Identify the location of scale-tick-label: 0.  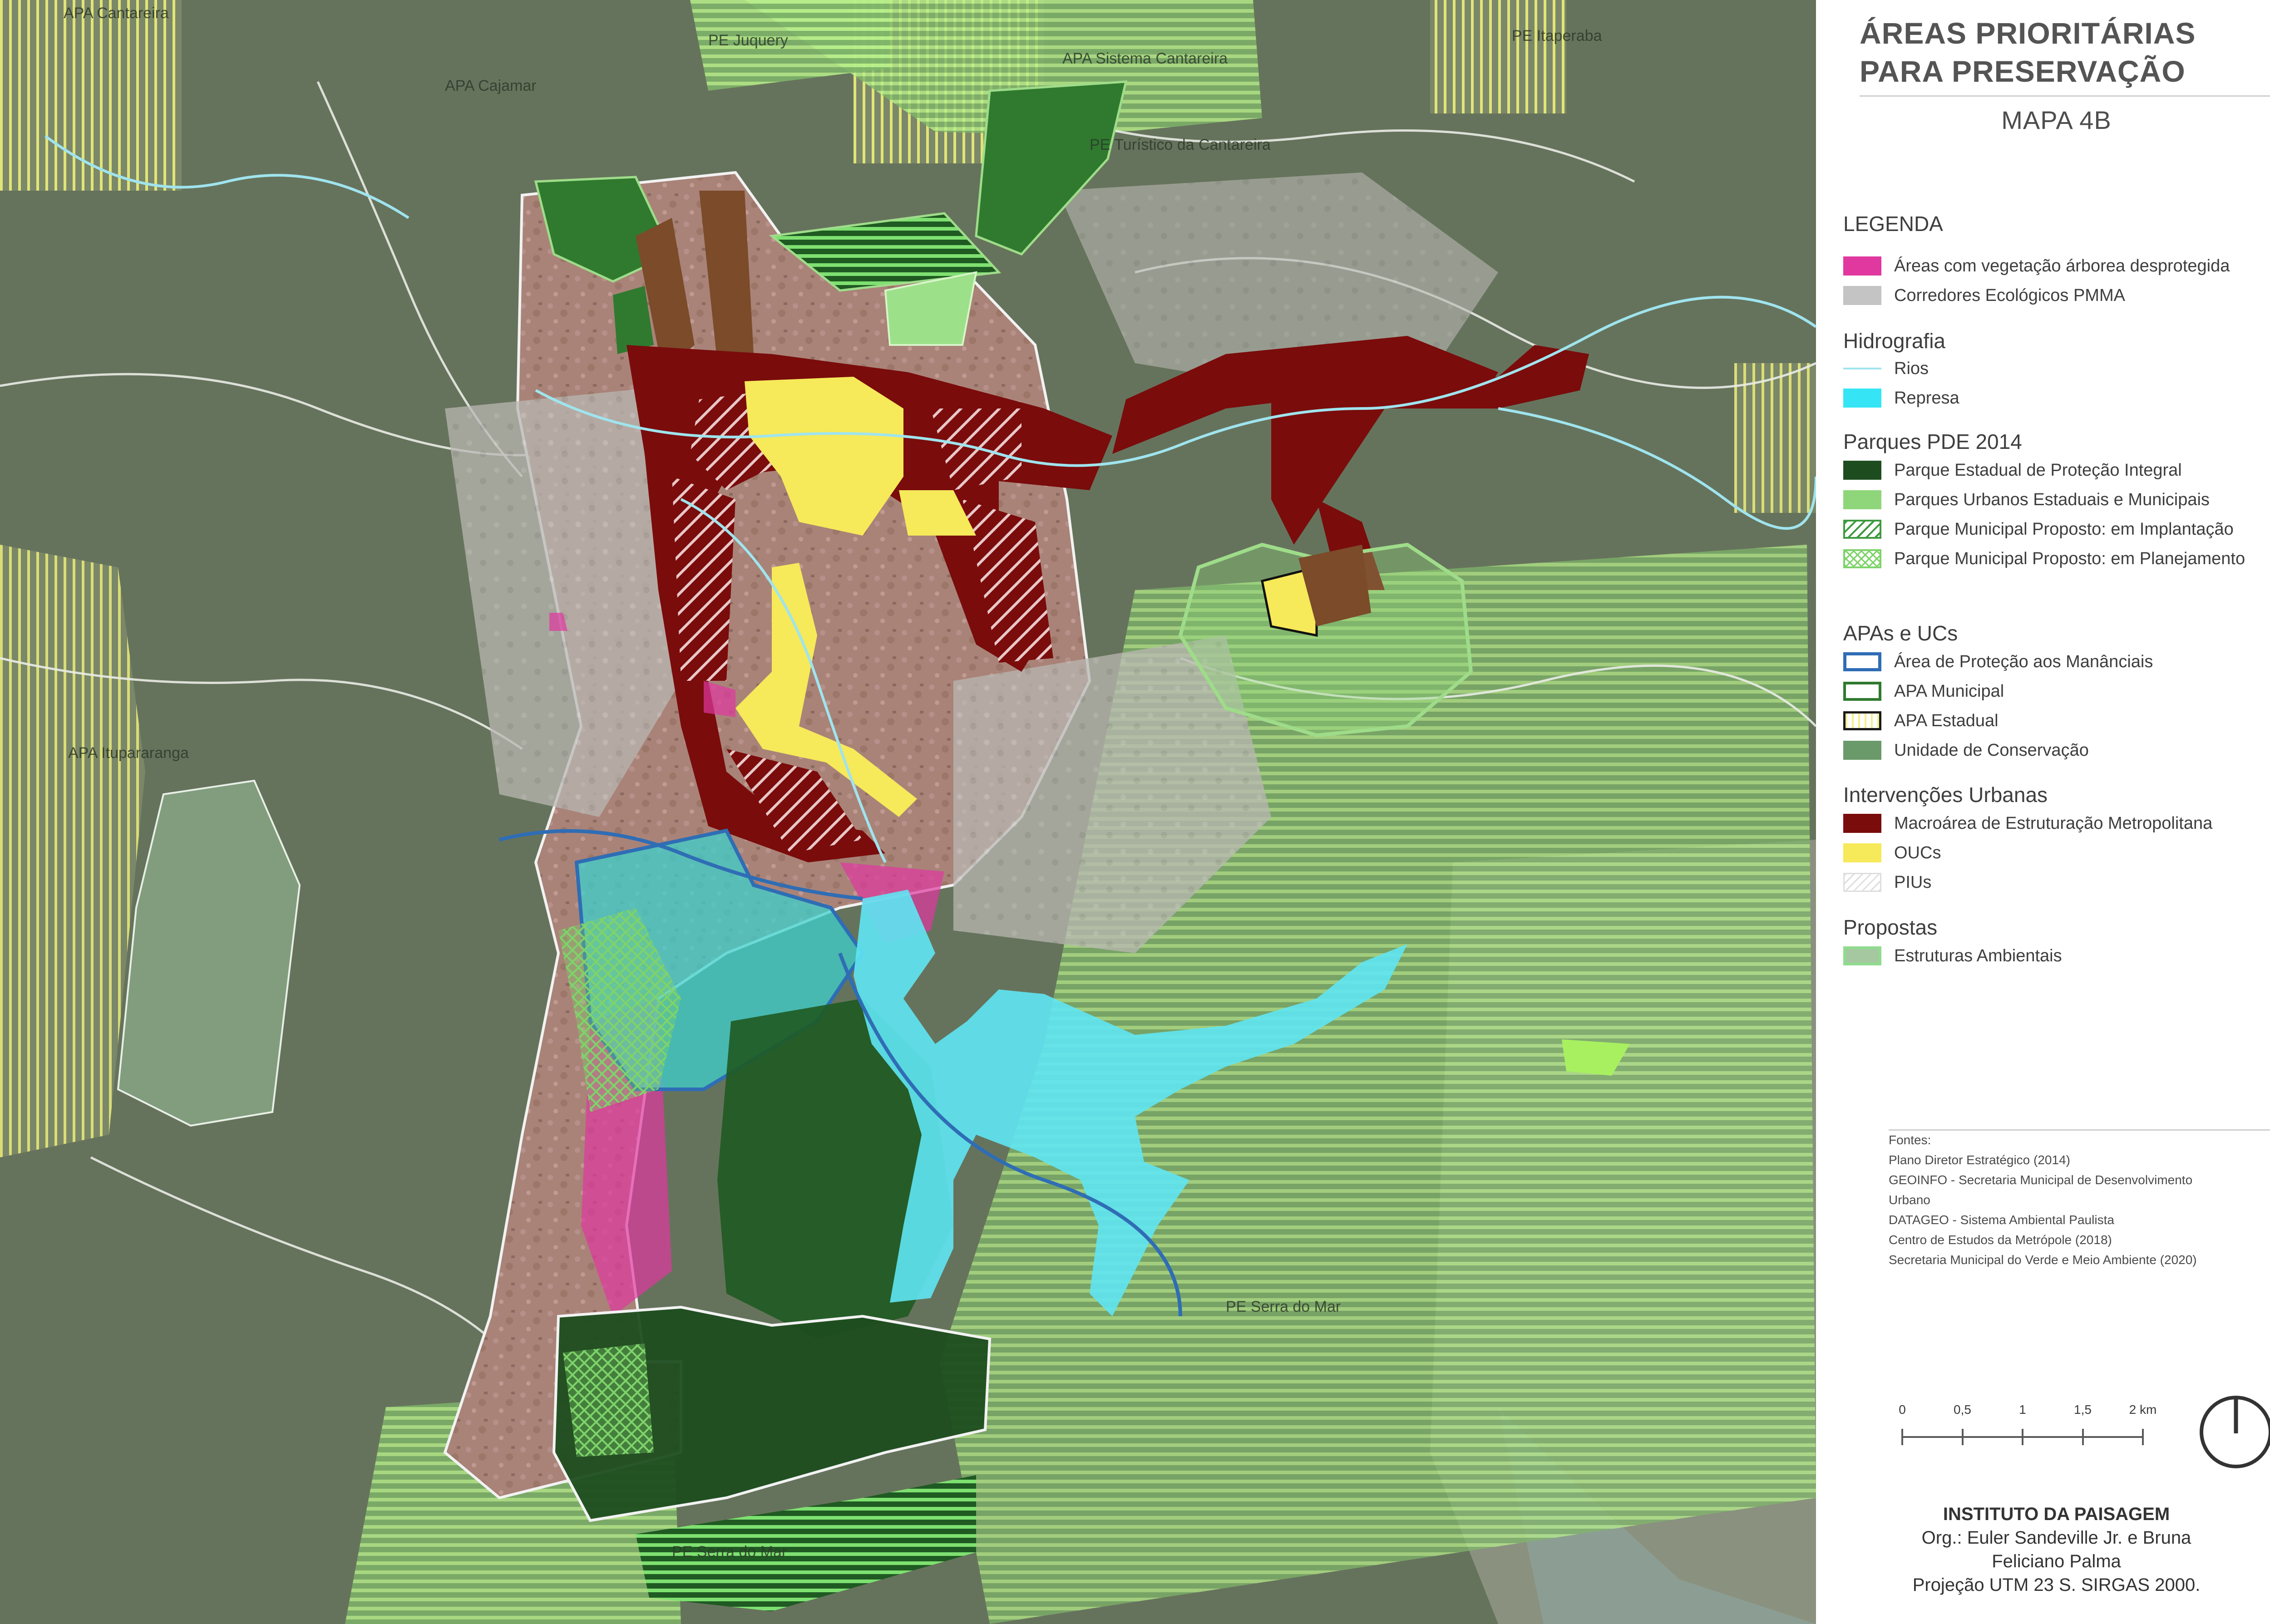
(1902, 1410).